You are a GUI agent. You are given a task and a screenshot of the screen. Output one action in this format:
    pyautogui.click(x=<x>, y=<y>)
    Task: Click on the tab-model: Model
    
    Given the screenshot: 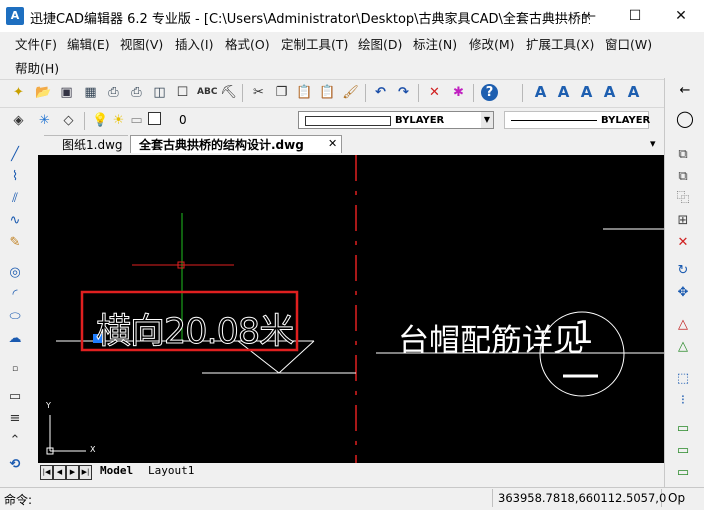 What is the action you would take?
    pyautogui.click(x=116, y=470)
    